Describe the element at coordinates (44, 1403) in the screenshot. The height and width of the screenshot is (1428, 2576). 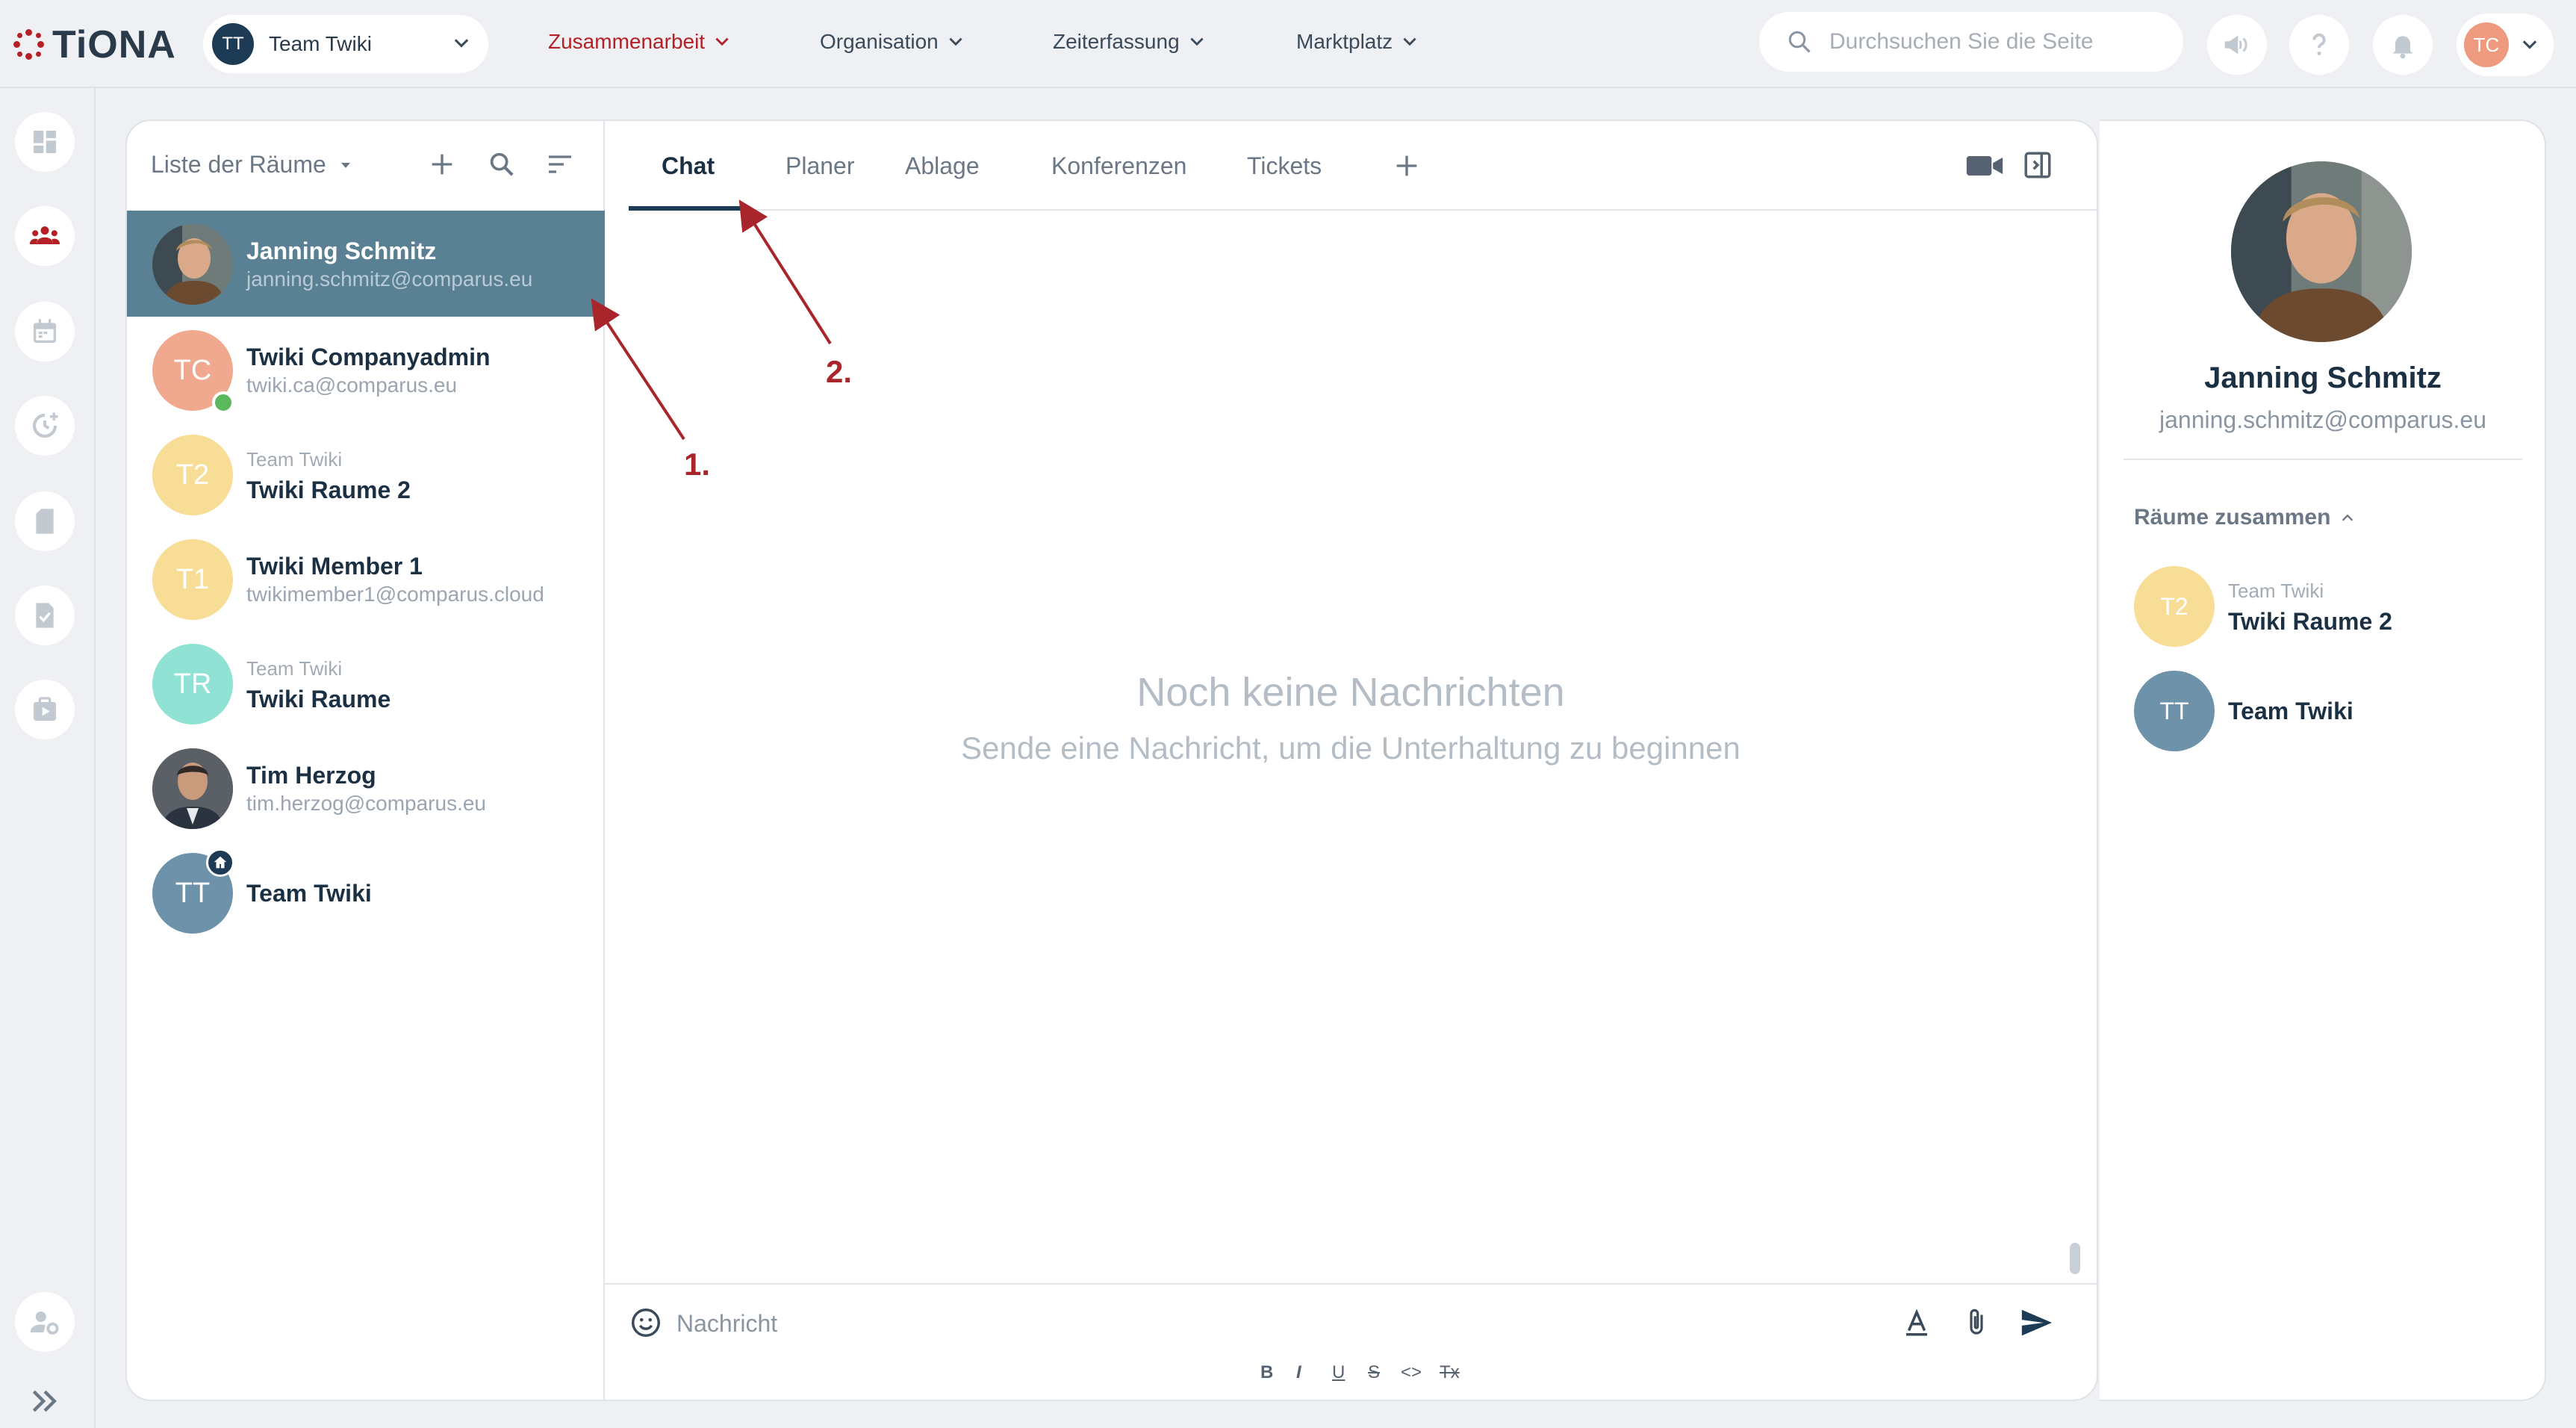
I see `expand-sidebar-button` at that location.